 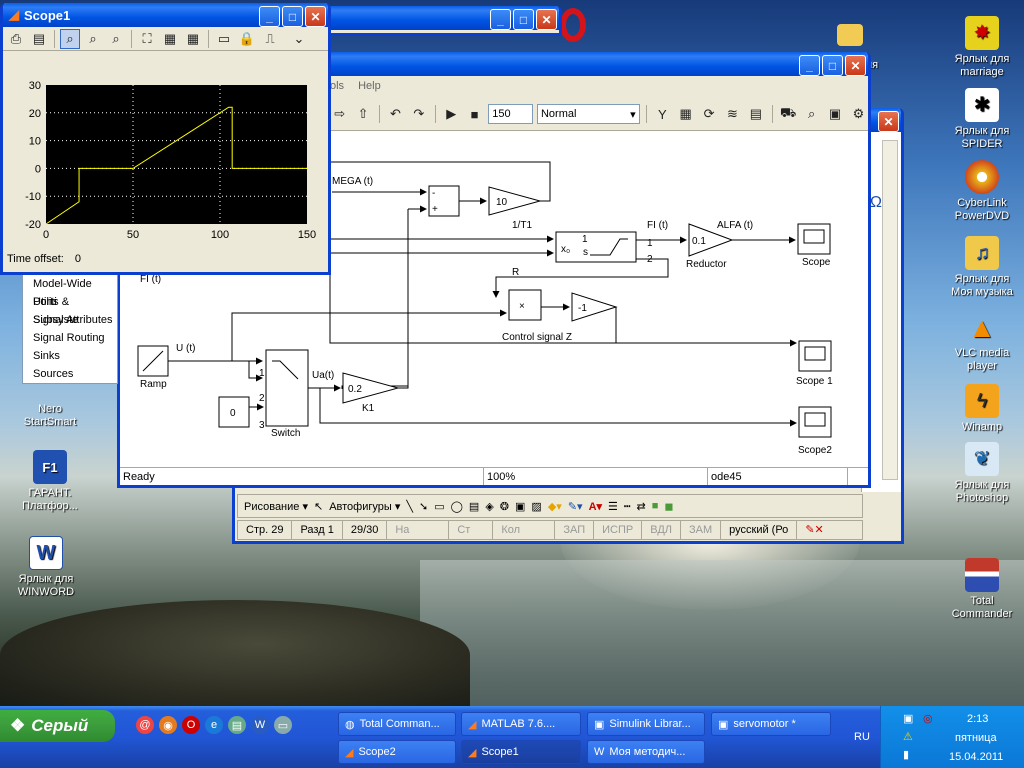 I want to click on tree-item: Signal Routing, so click(x=70, y=338).